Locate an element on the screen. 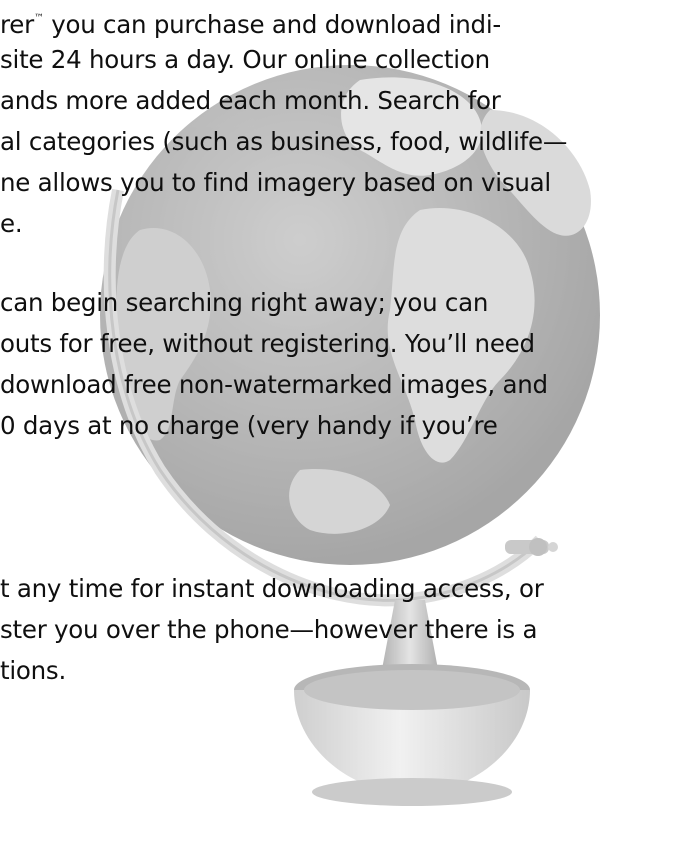 The height and width of the screenshot is (843, 677). globe-axis-knob is located at coordinates (531, 547).